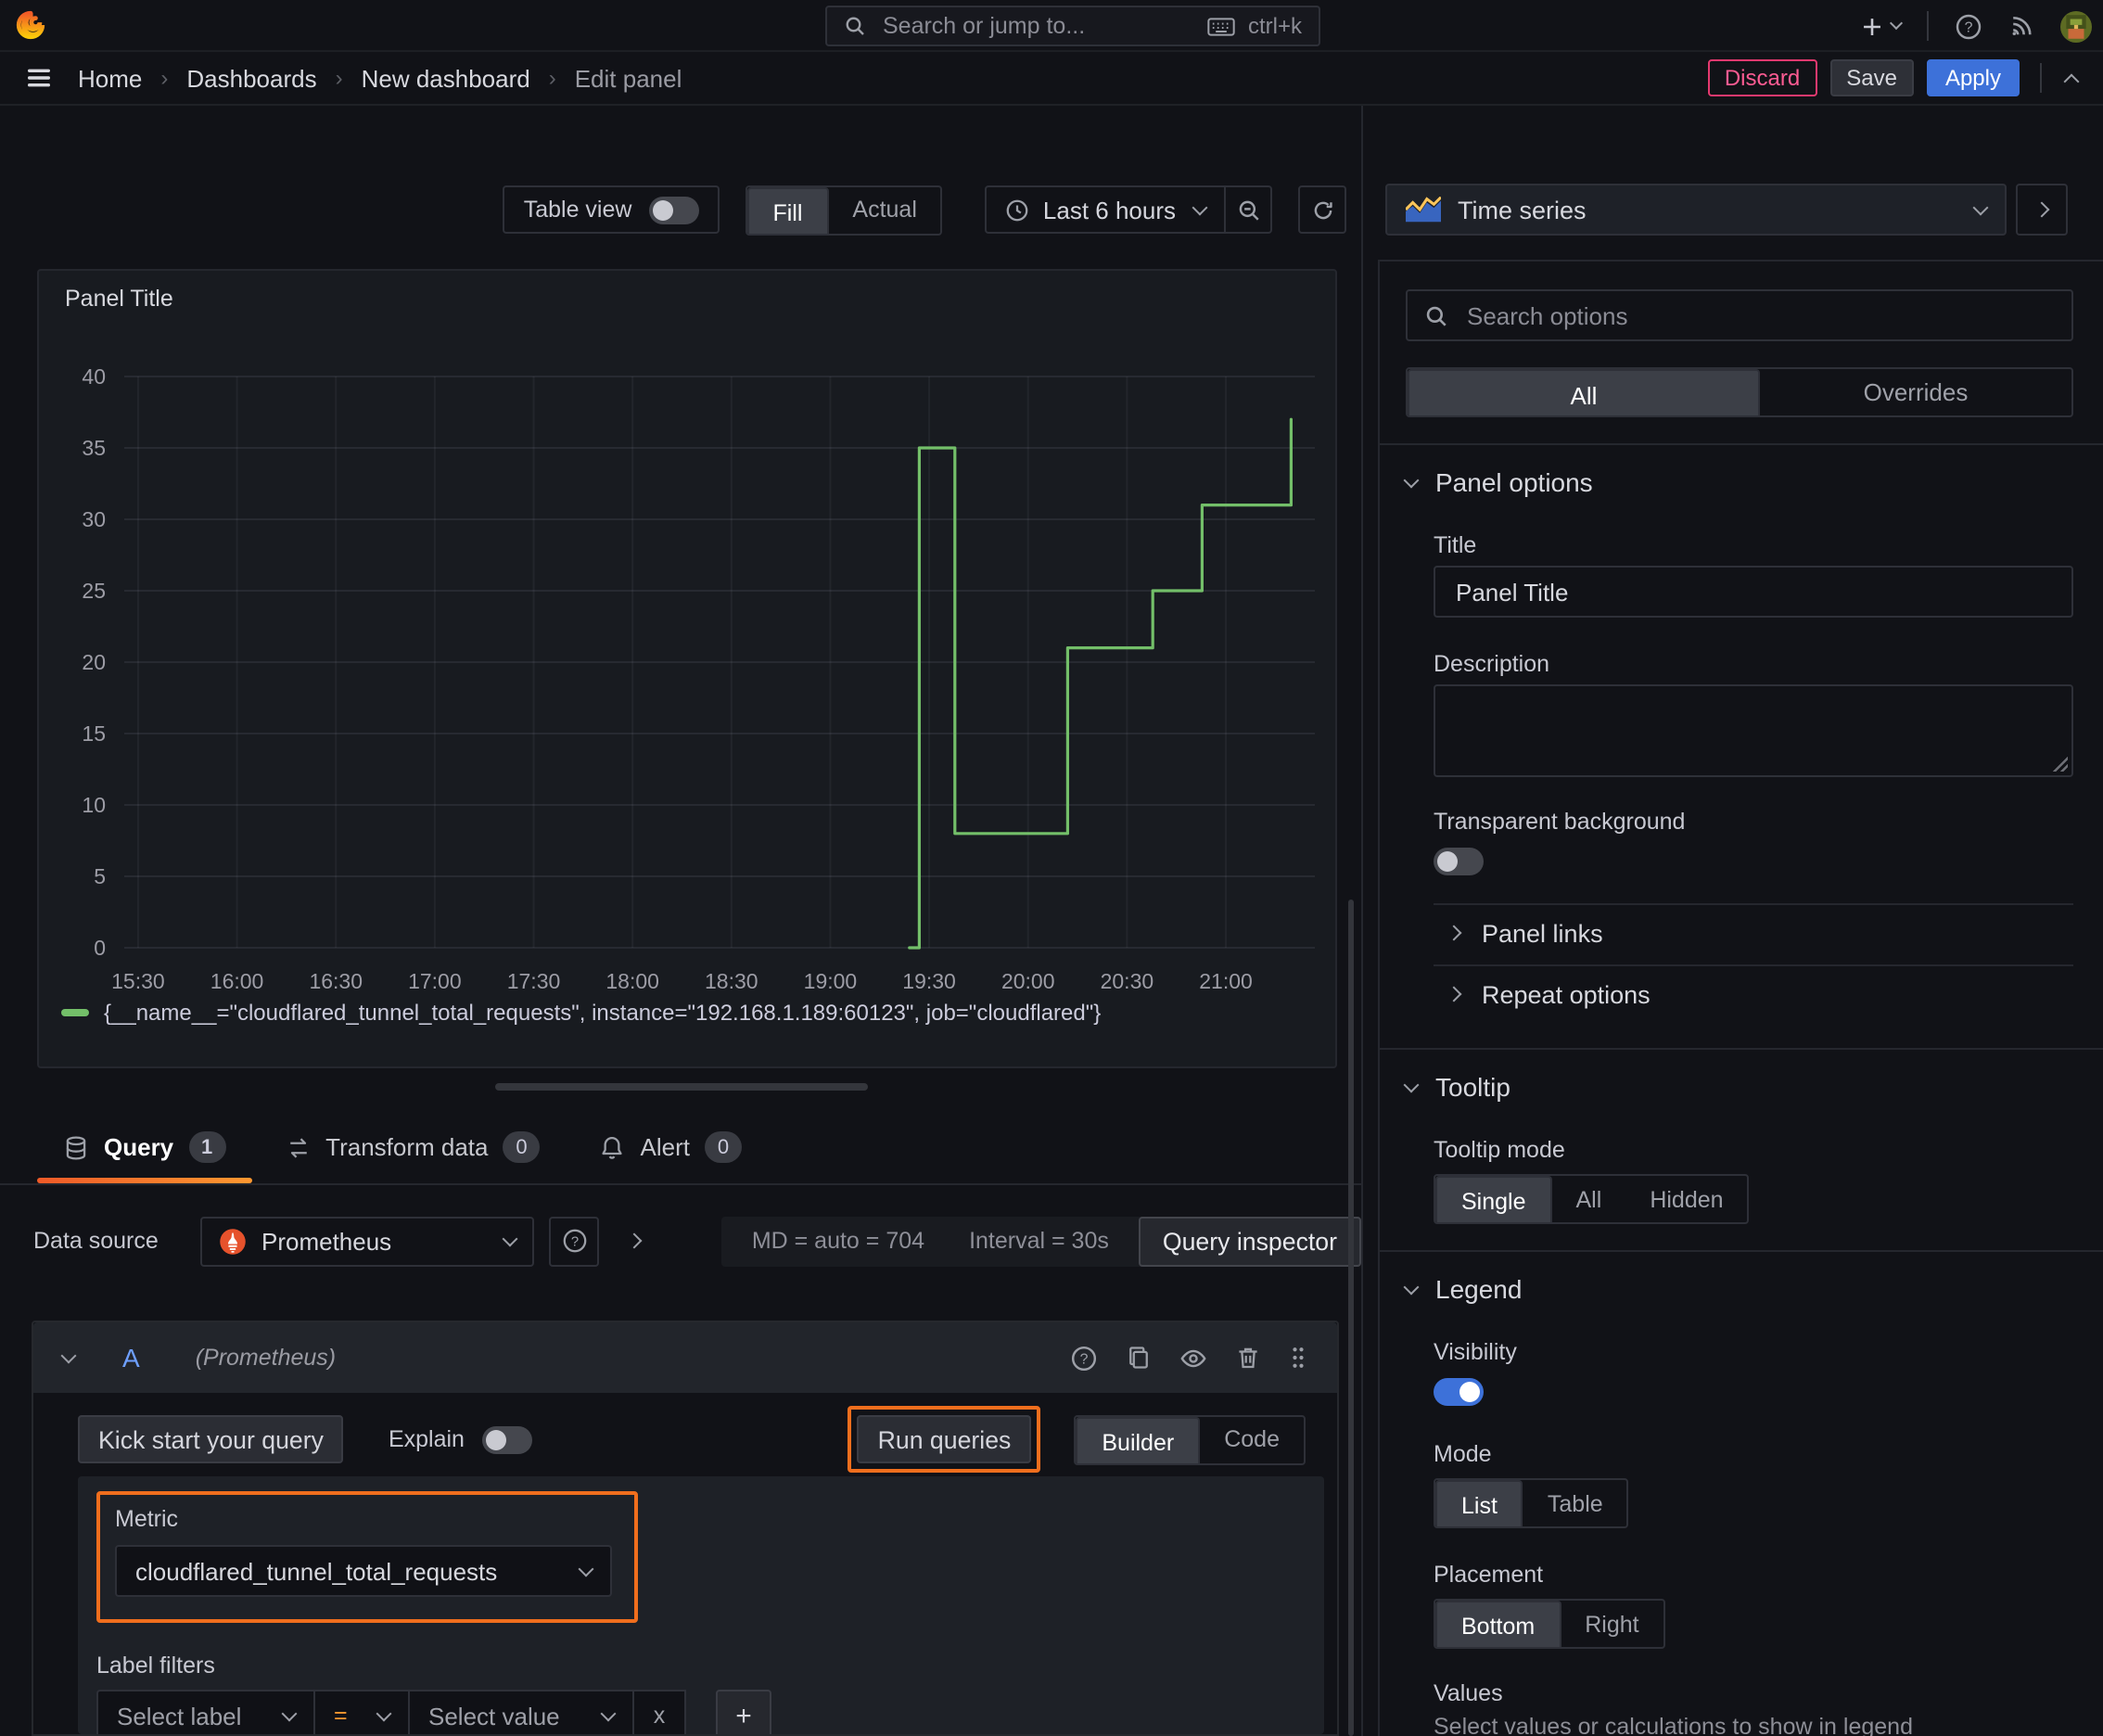  What do you see at coordinates (1882, 26) in the screenshot?
I see `new-button` at bounding box center [1882, 26].